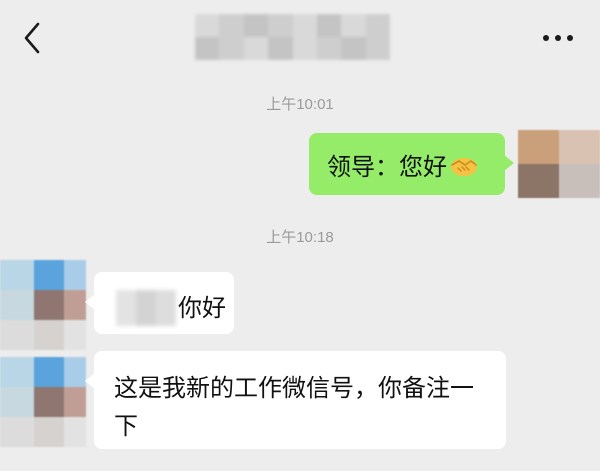 The width and height of the screenshot is (600, 471). Describe the element at coordinates (202, 308) in the screenshot. I see `message-text: 你好` at that location.